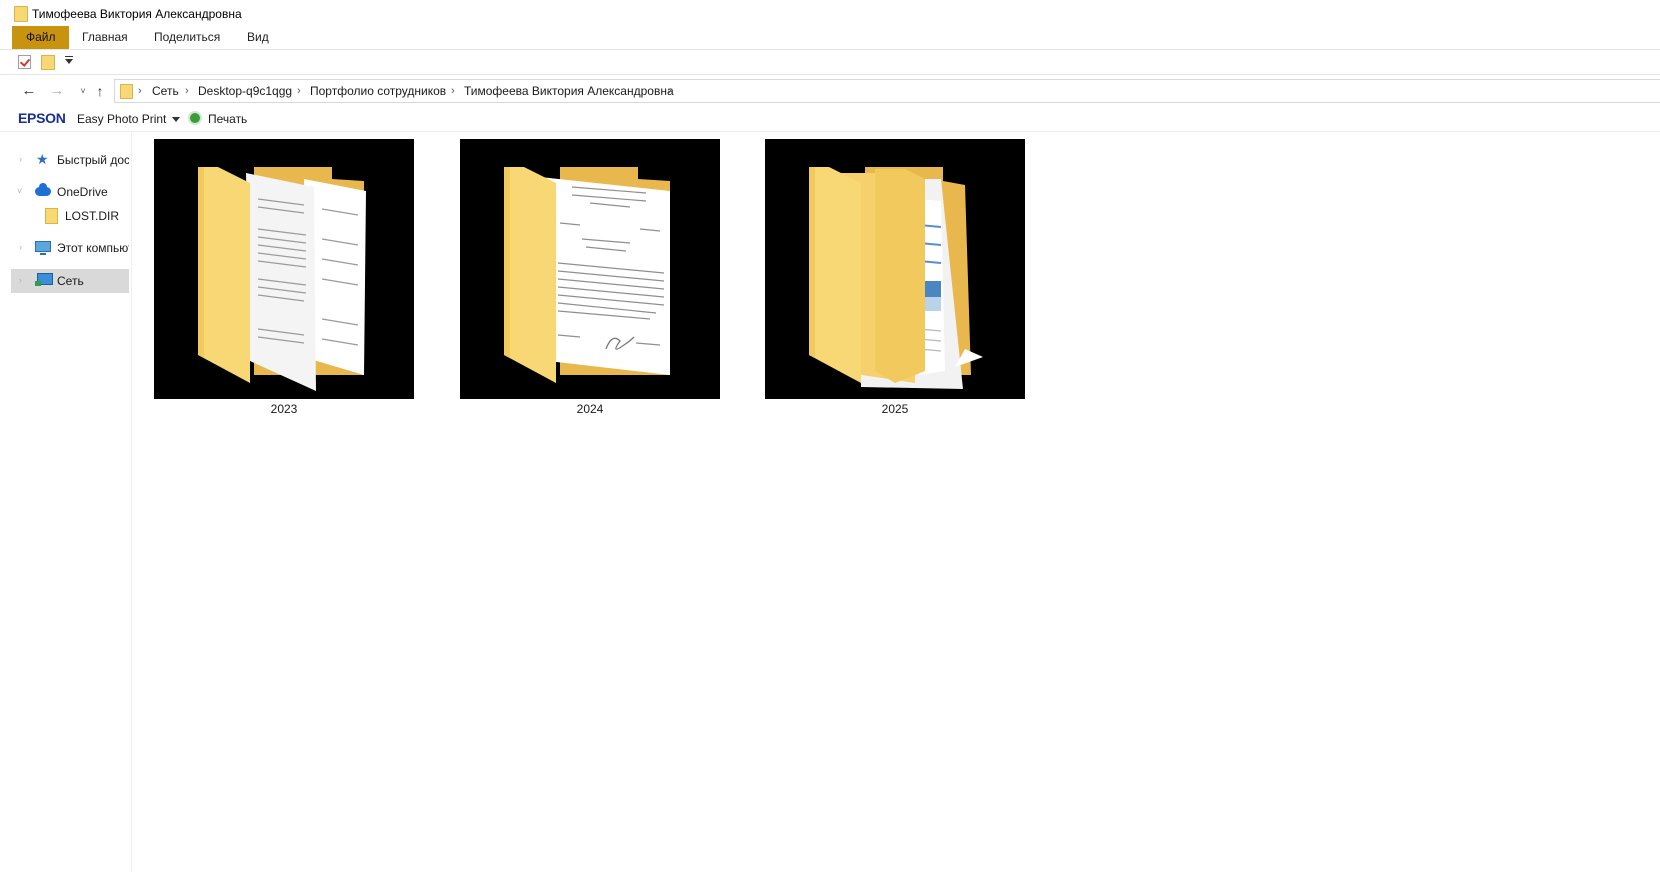 The image size is (1660, 872). Describe the element at coordinates (43, 189) in the screenshot. I see `cloud-icon` at that location.